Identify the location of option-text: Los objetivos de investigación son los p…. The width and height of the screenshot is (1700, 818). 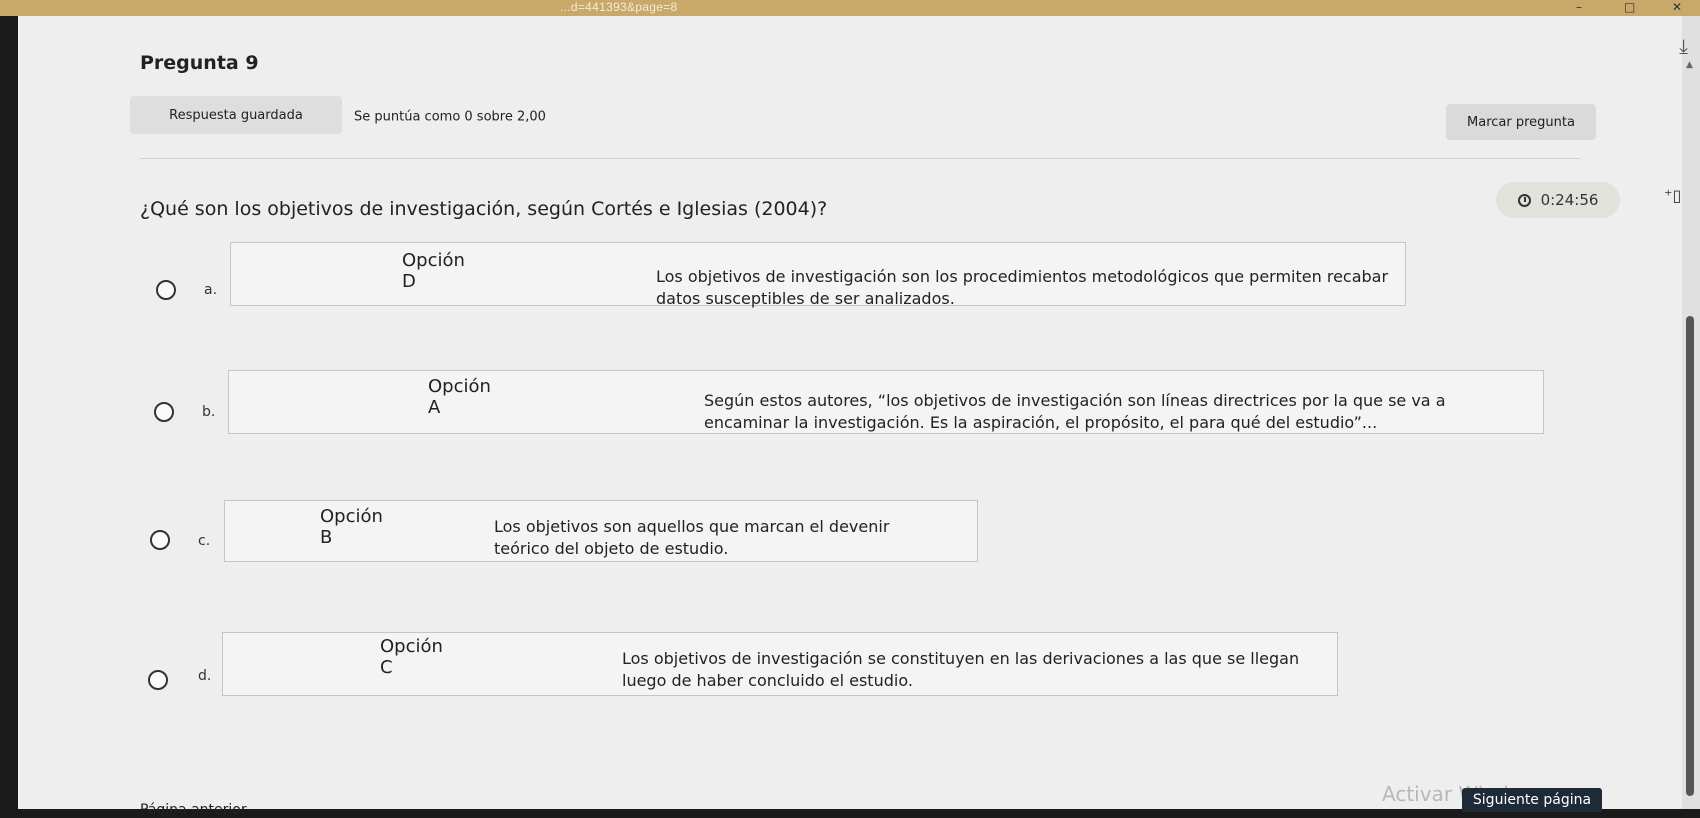
(1022, 287).